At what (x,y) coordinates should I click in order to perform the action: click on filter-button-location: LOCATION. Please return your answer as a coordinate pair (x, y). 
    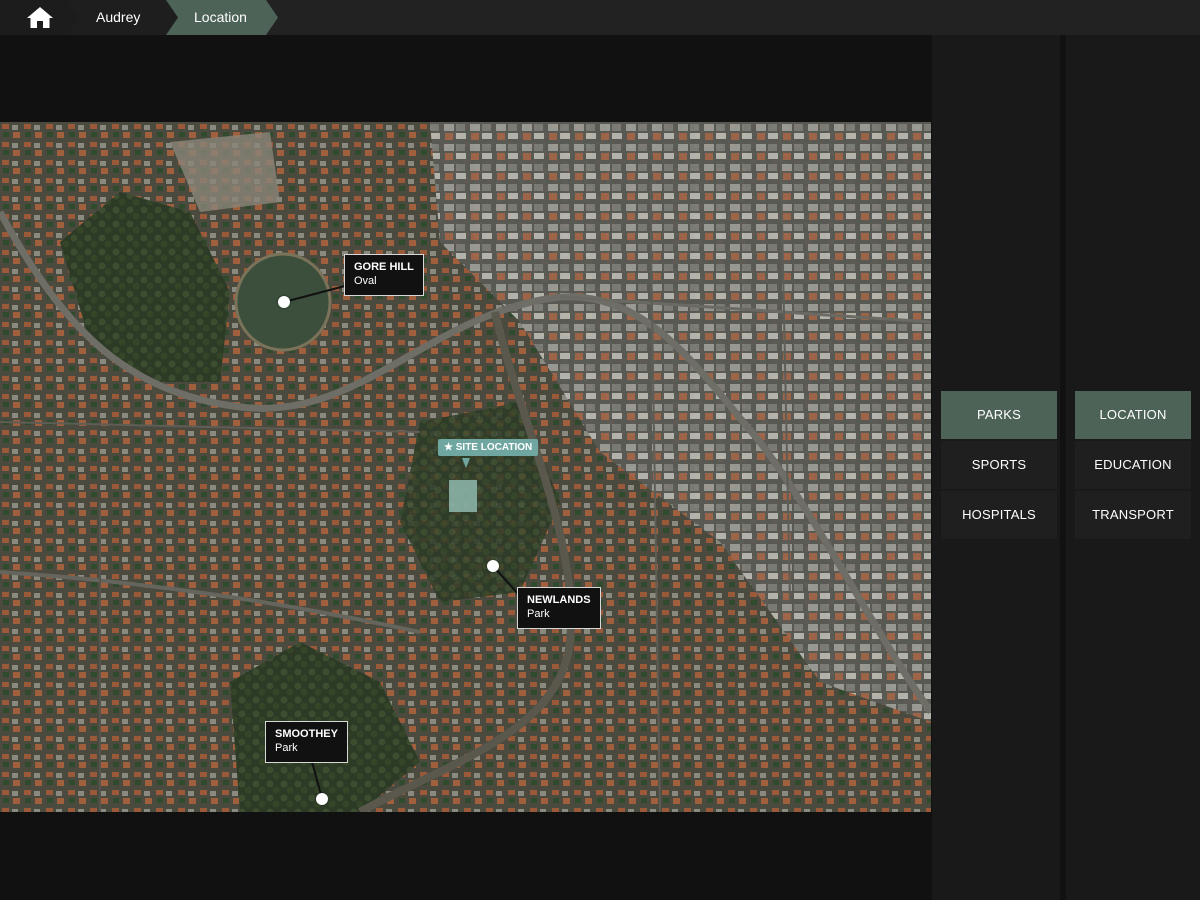
    Looking at the image, I should click on (1133, 415).